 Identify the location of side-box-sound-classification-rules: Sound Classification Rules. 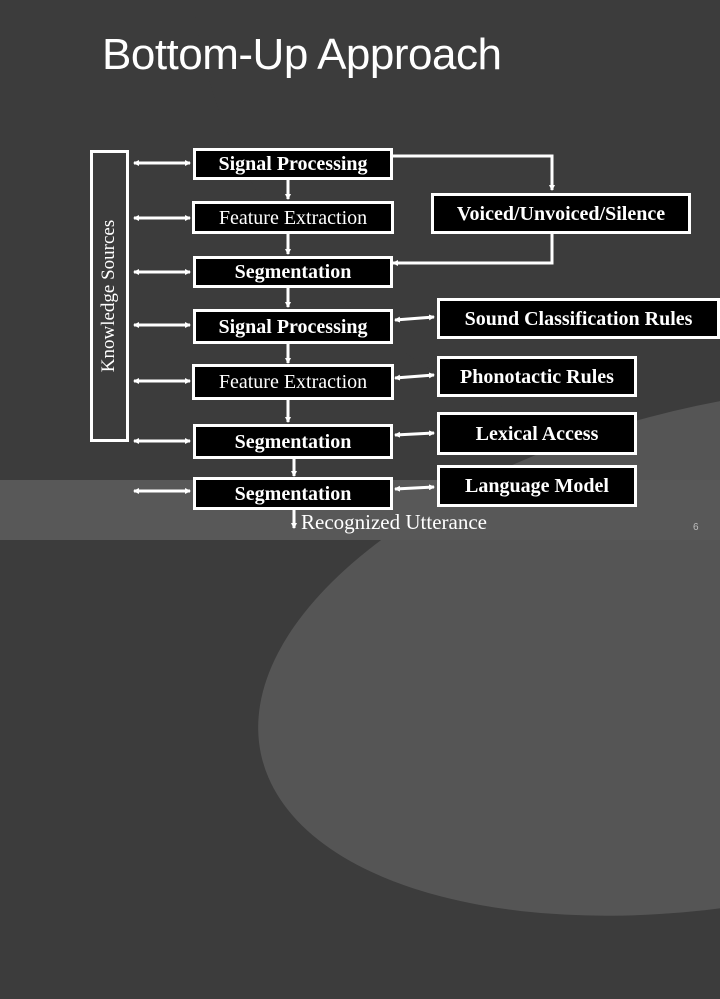
(578, 318).